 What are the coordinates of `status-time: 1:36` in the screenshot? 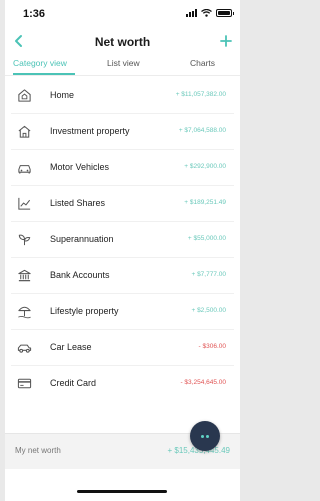 It's located at (34, 14).